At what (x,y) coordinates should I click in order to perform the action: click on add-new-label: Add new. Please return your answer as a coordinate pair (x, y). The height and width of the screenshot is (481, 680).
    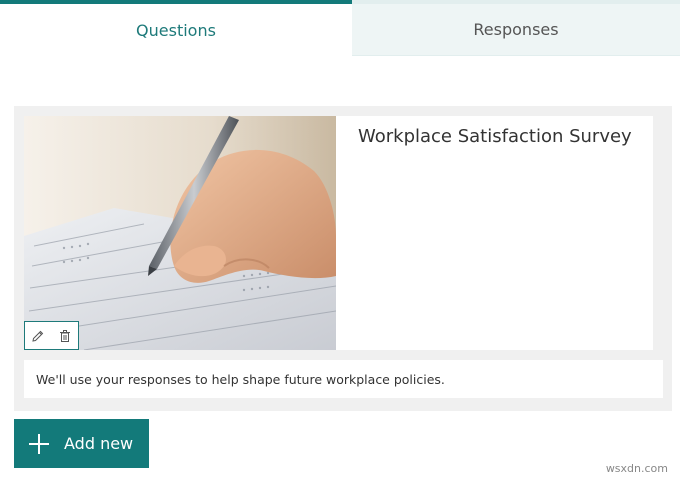
    Looking at the image, I should click on (99, 443).